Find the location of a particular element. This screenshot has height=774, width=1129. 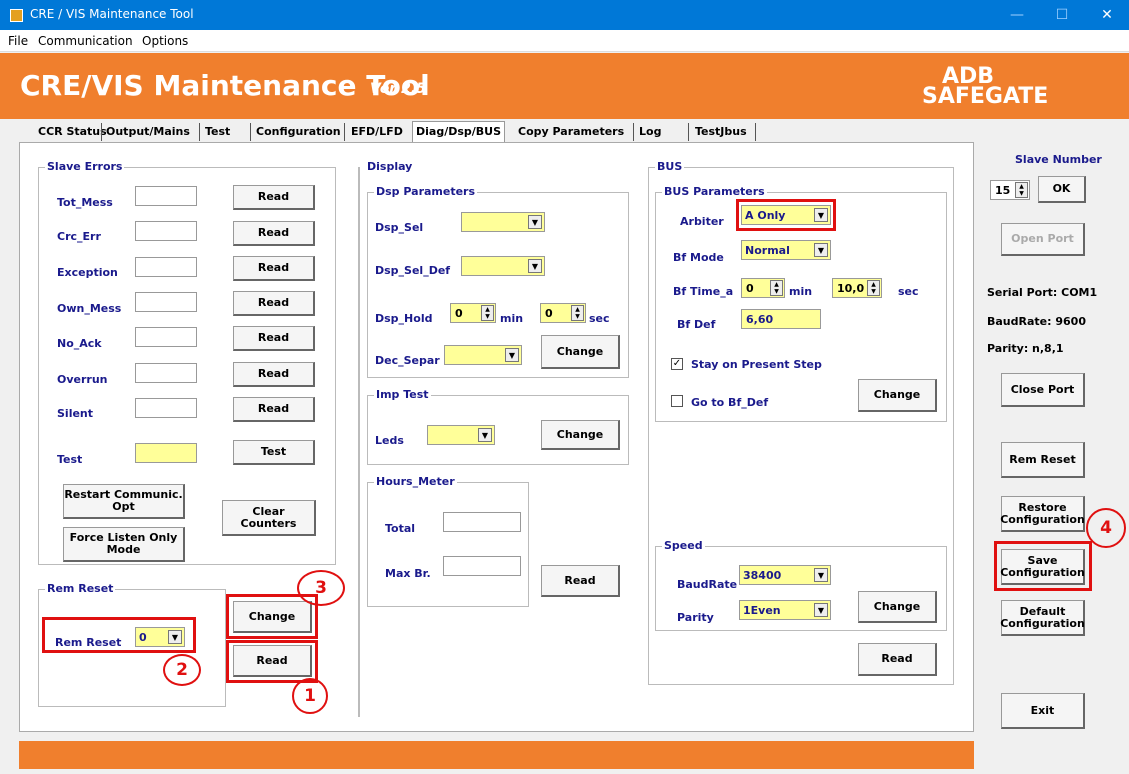

no-ack-read-button: Read is located at coordinates (274, 338).